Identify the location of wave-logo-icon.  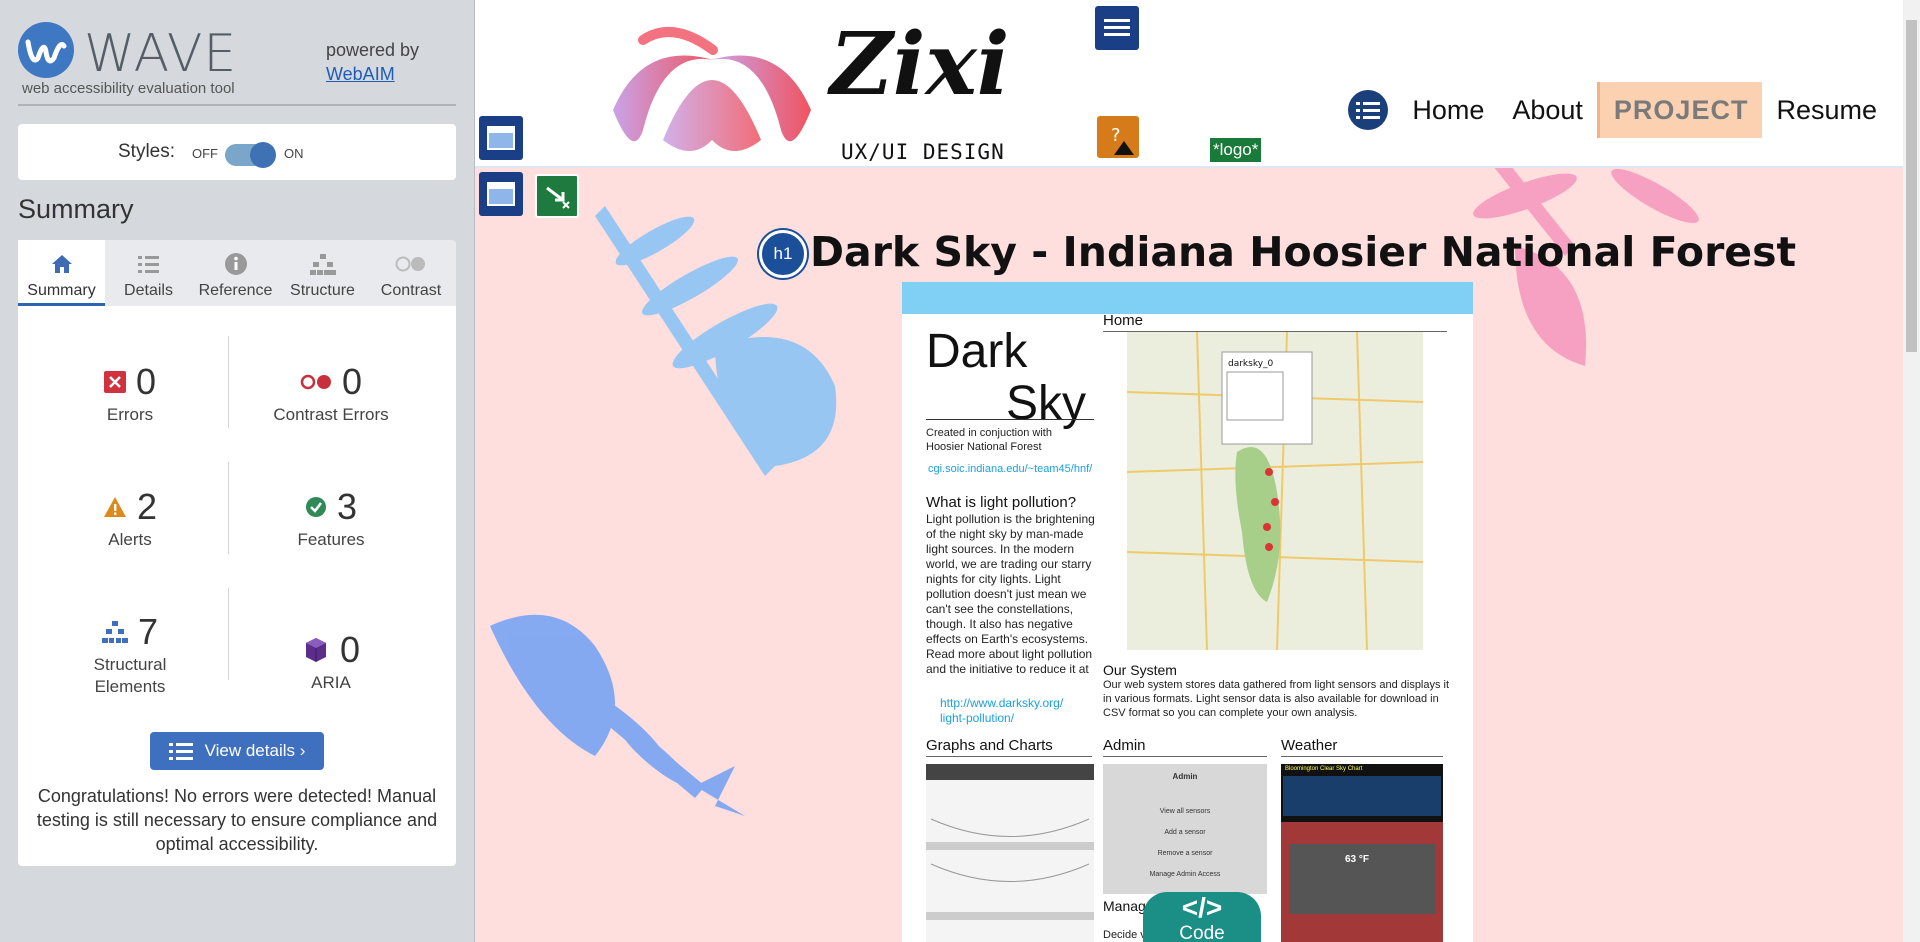
(46, 50).